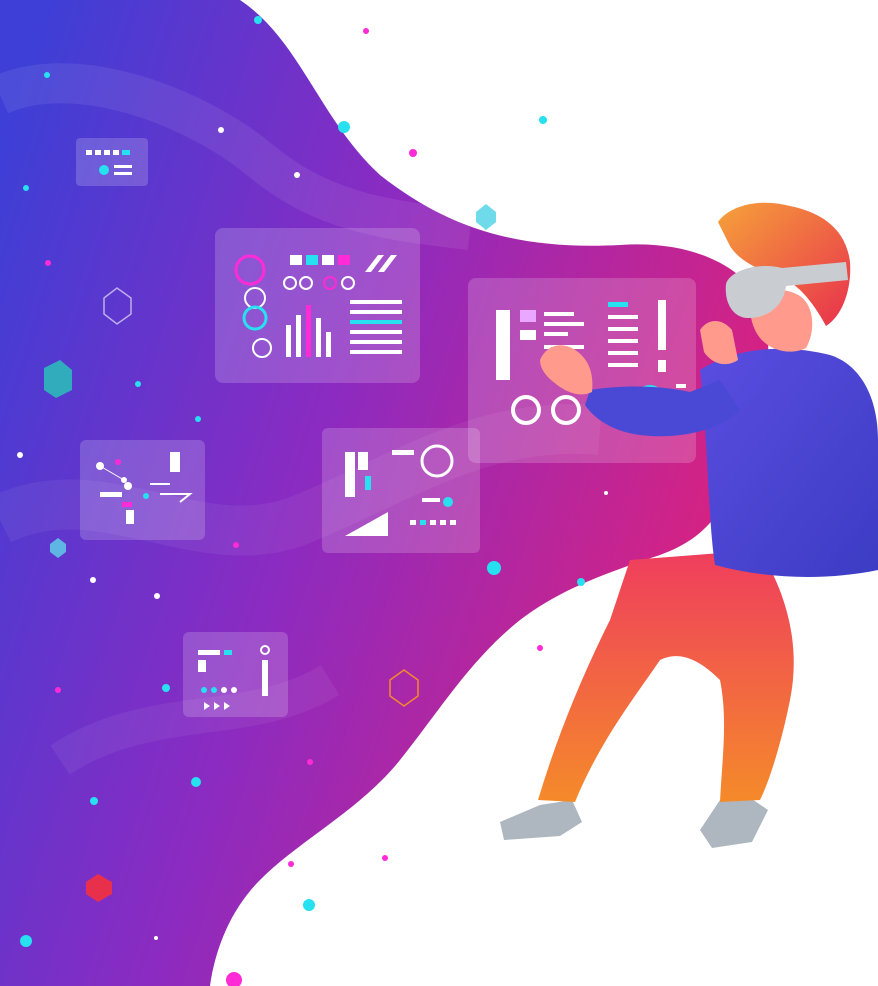 The width and height of the screenshot is (878, 986). What do you see at coordinates (142, 490) in the screenshot?
I see `hud-panel-network` at bounding box center [142, 490].